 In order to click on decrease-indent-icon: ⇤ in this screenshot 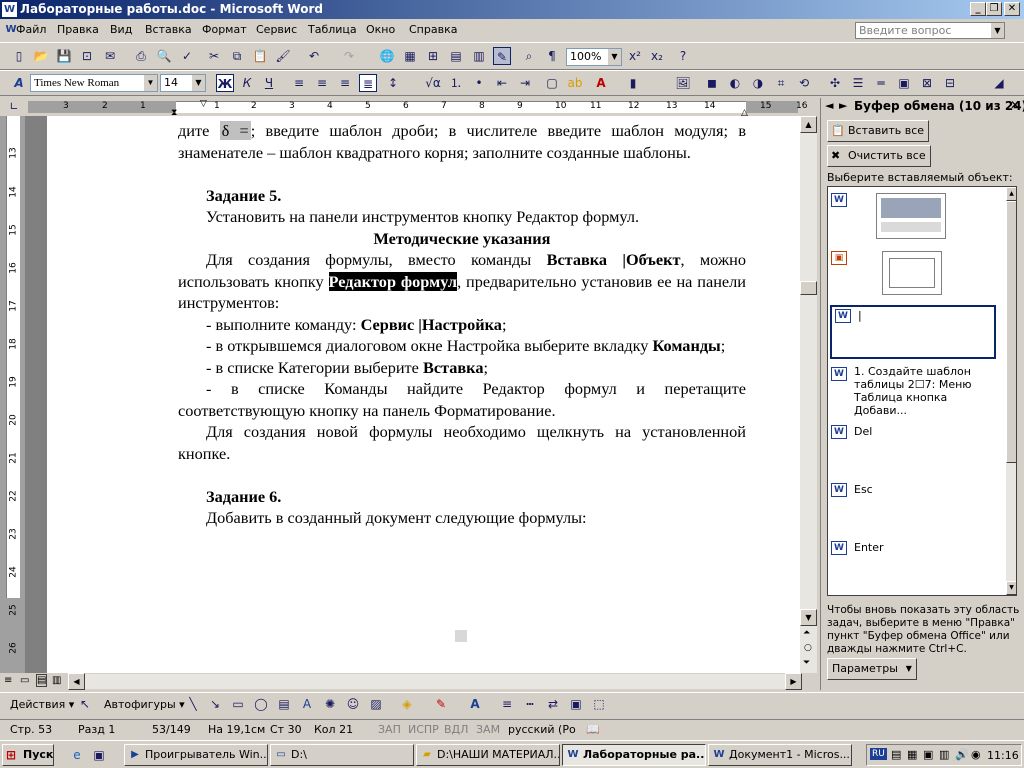, I will do `click(502, 83)`.